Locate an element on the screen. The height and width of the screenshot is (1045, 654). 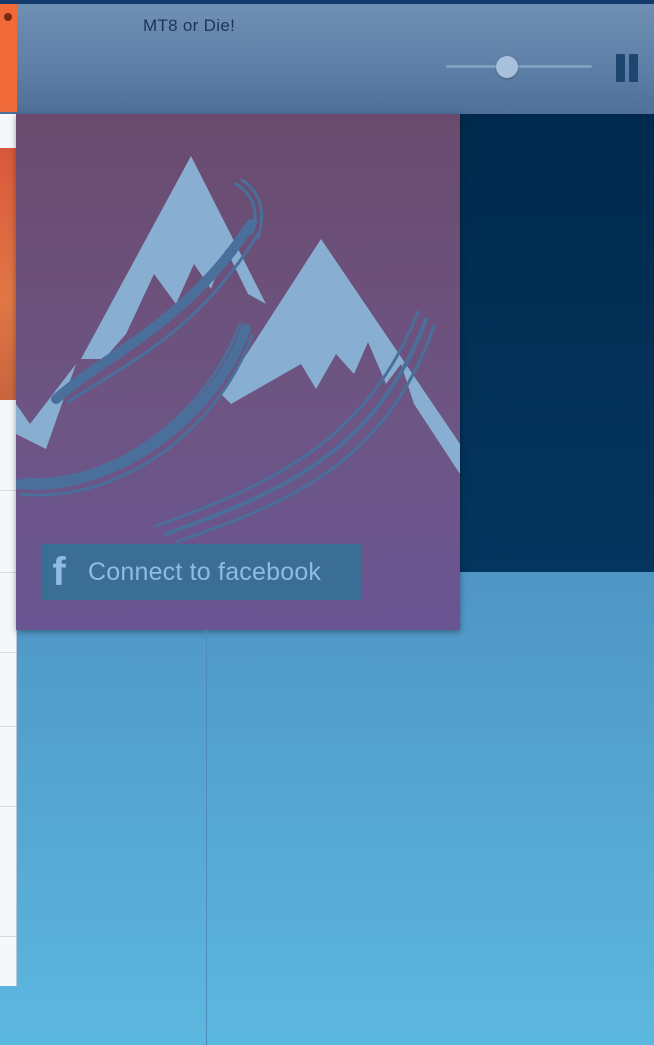
info-panel is located at coordinates (557, 343).